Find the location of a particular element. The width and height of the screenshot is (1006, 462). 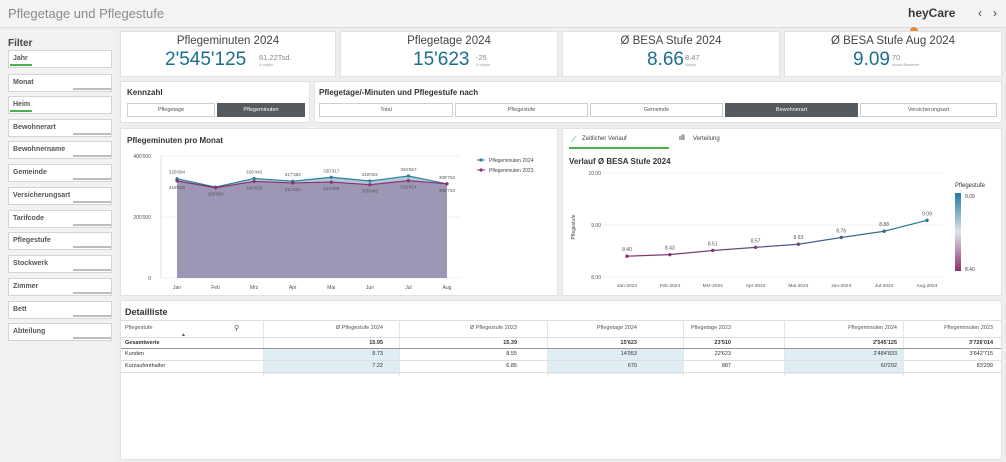

x-tick-label: Apr-2024 is located at coordinates (756, 286).